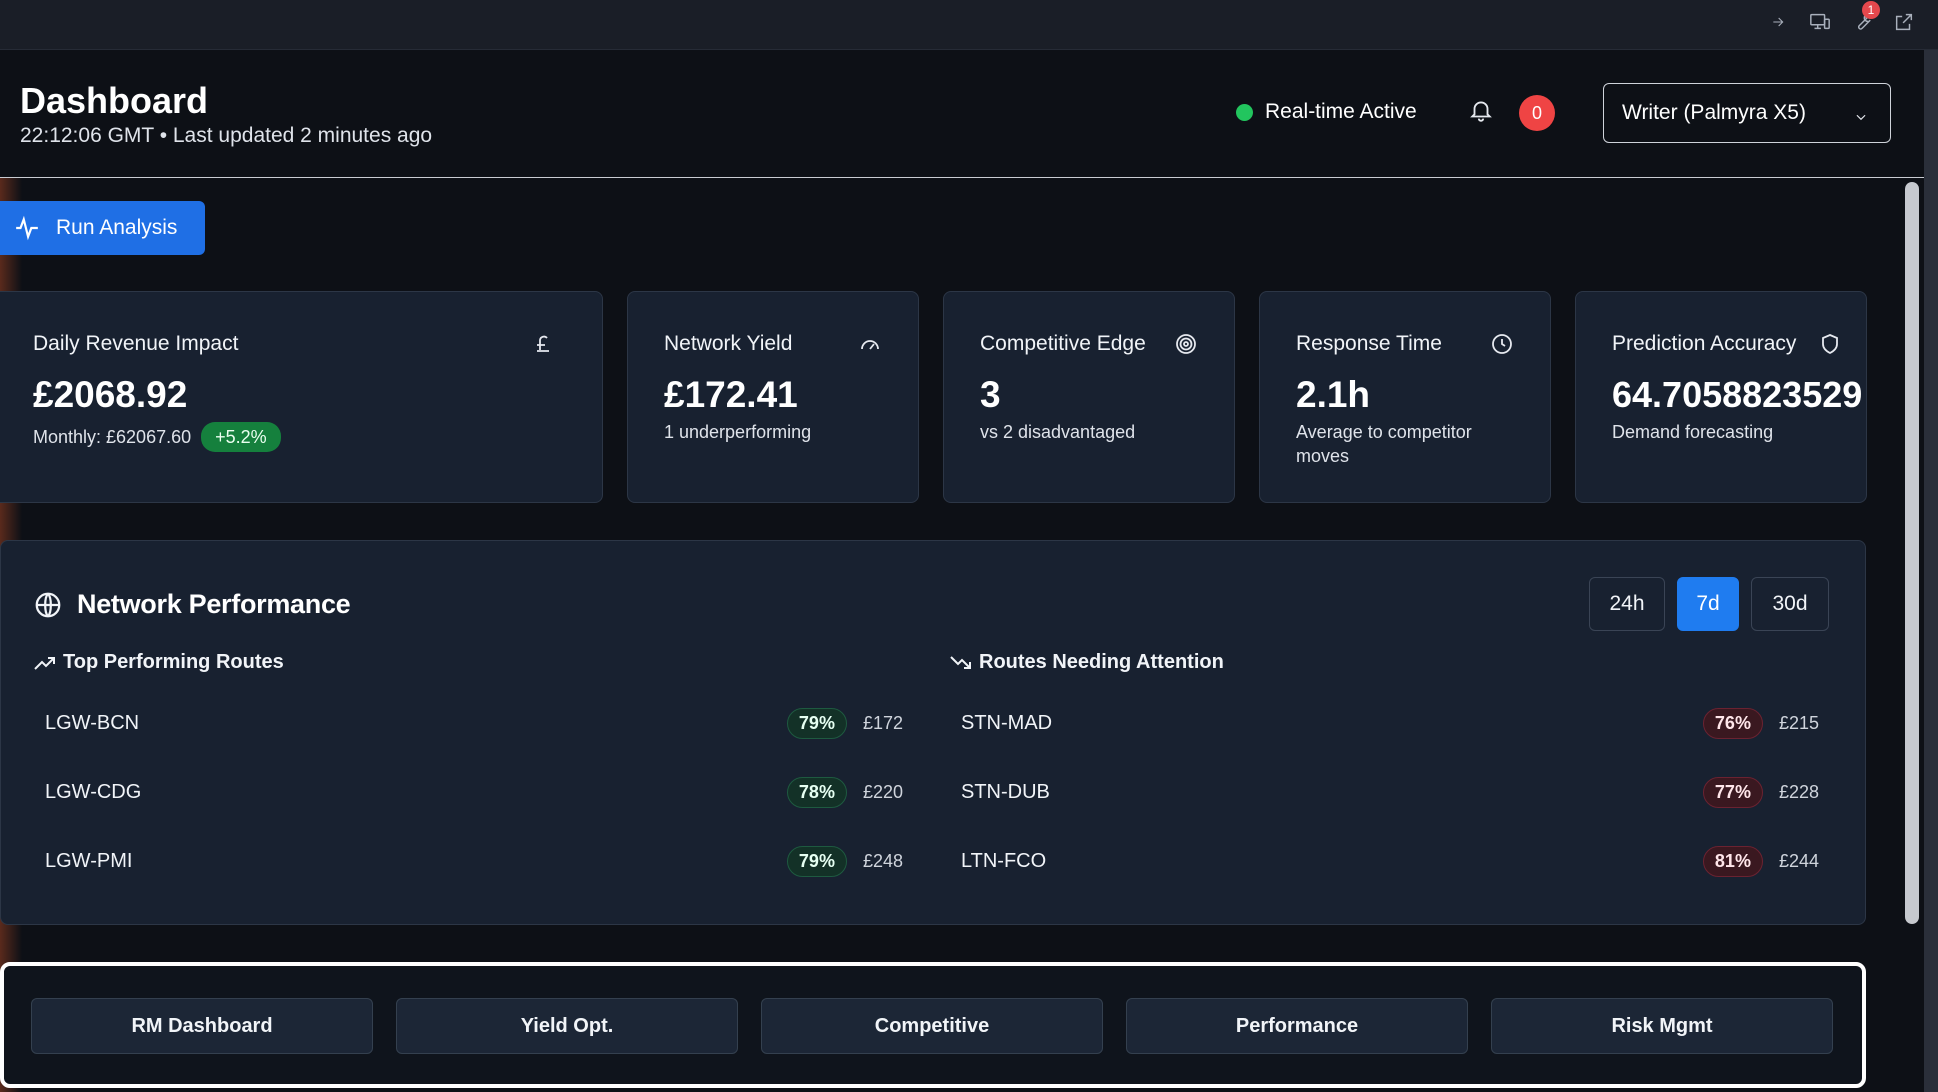 This screenshot has width=1938, height=1092. I want to click on pound-icon, so click(544, 345).